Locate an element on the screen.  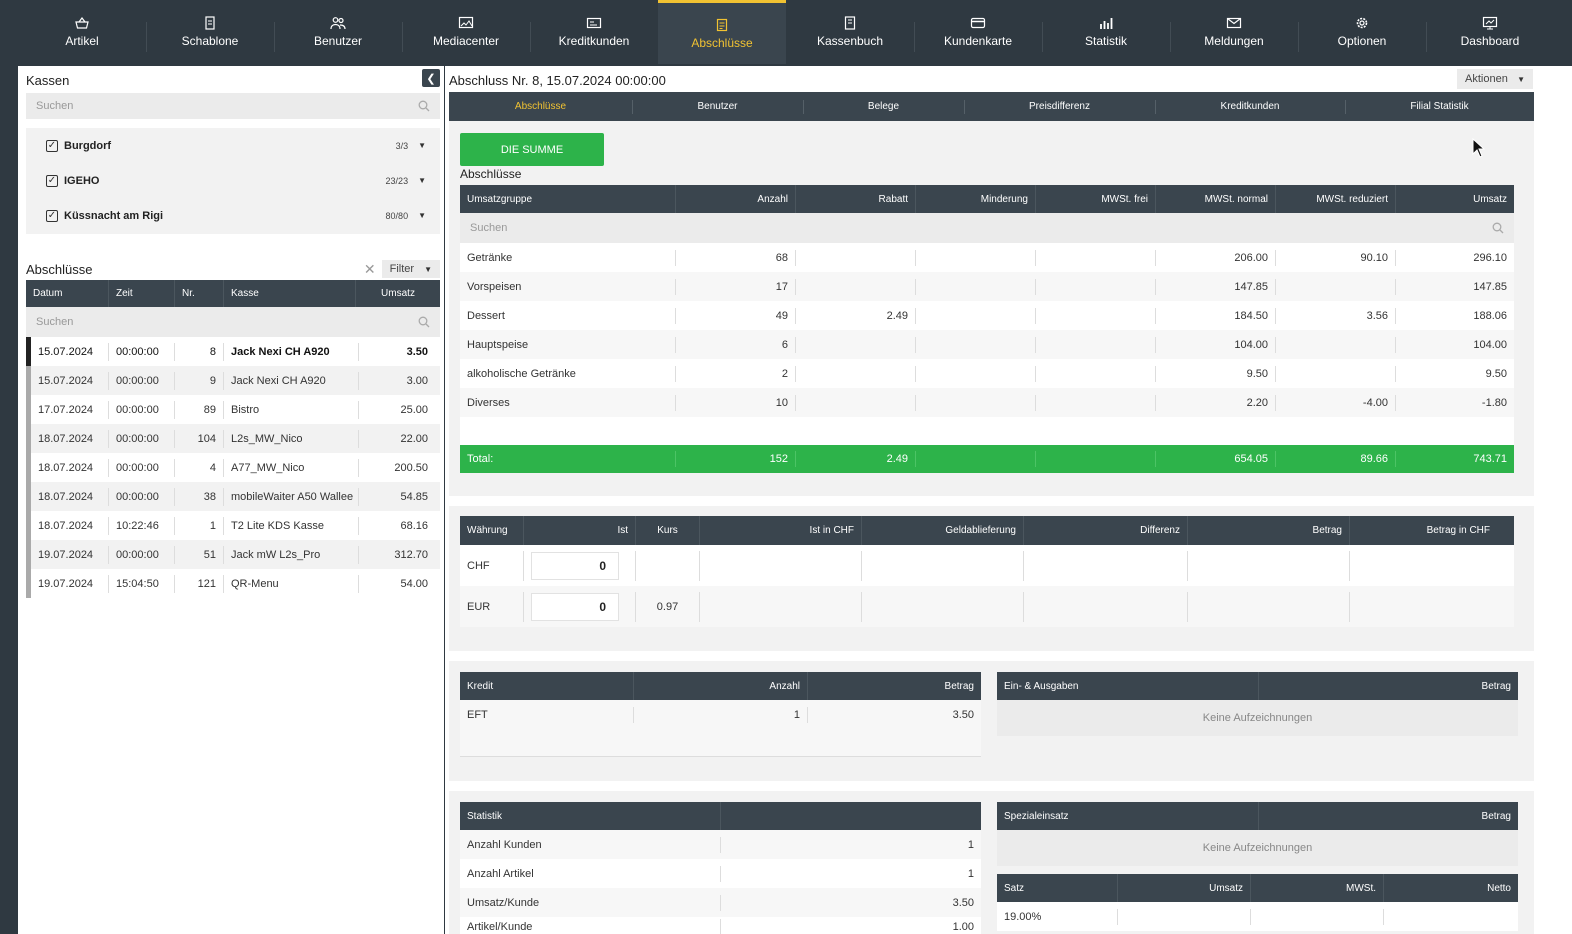
nav-statistik: Statistik is located at coordinates (1106, 32).